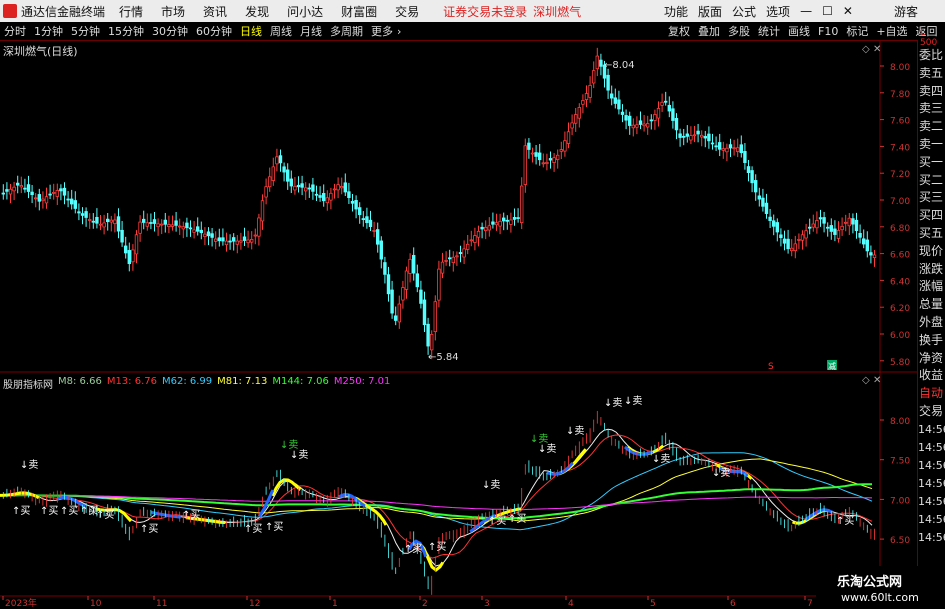  I want to click on tf-15min: 15分钟, so click(126, 31).